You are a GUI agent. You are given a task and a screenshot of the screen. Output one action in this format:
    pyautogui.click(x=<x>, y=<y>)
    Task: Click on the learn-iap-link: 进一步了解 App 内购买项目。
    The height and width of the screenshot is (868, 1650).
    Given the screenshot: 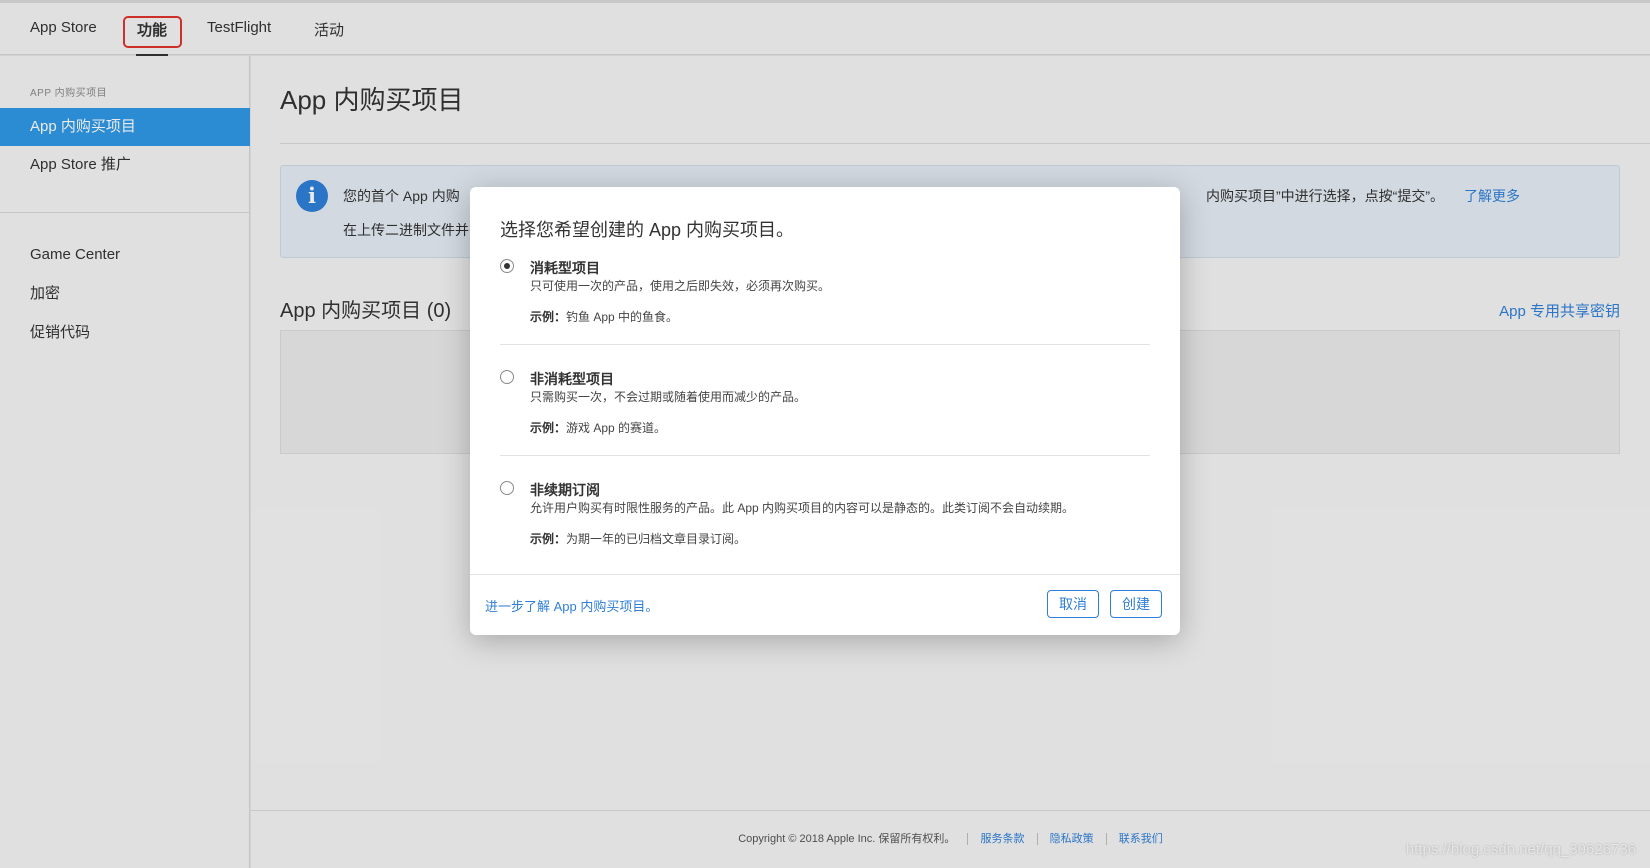 What is the action you would take?
    pyautogui.click(x=571, y=605)
    